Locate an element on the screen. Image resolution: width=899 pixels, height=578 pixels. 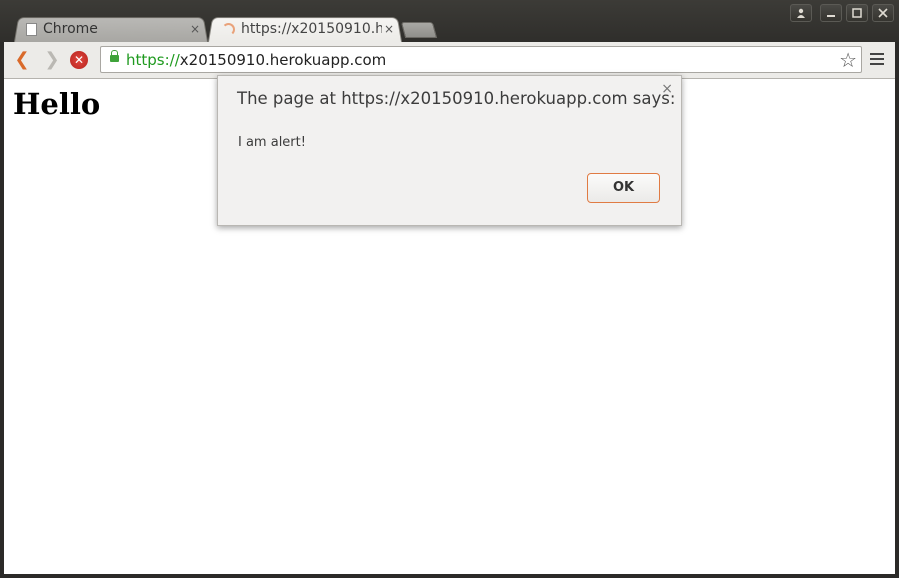
stop-button: ✕ is located at coordinates (79, 60).